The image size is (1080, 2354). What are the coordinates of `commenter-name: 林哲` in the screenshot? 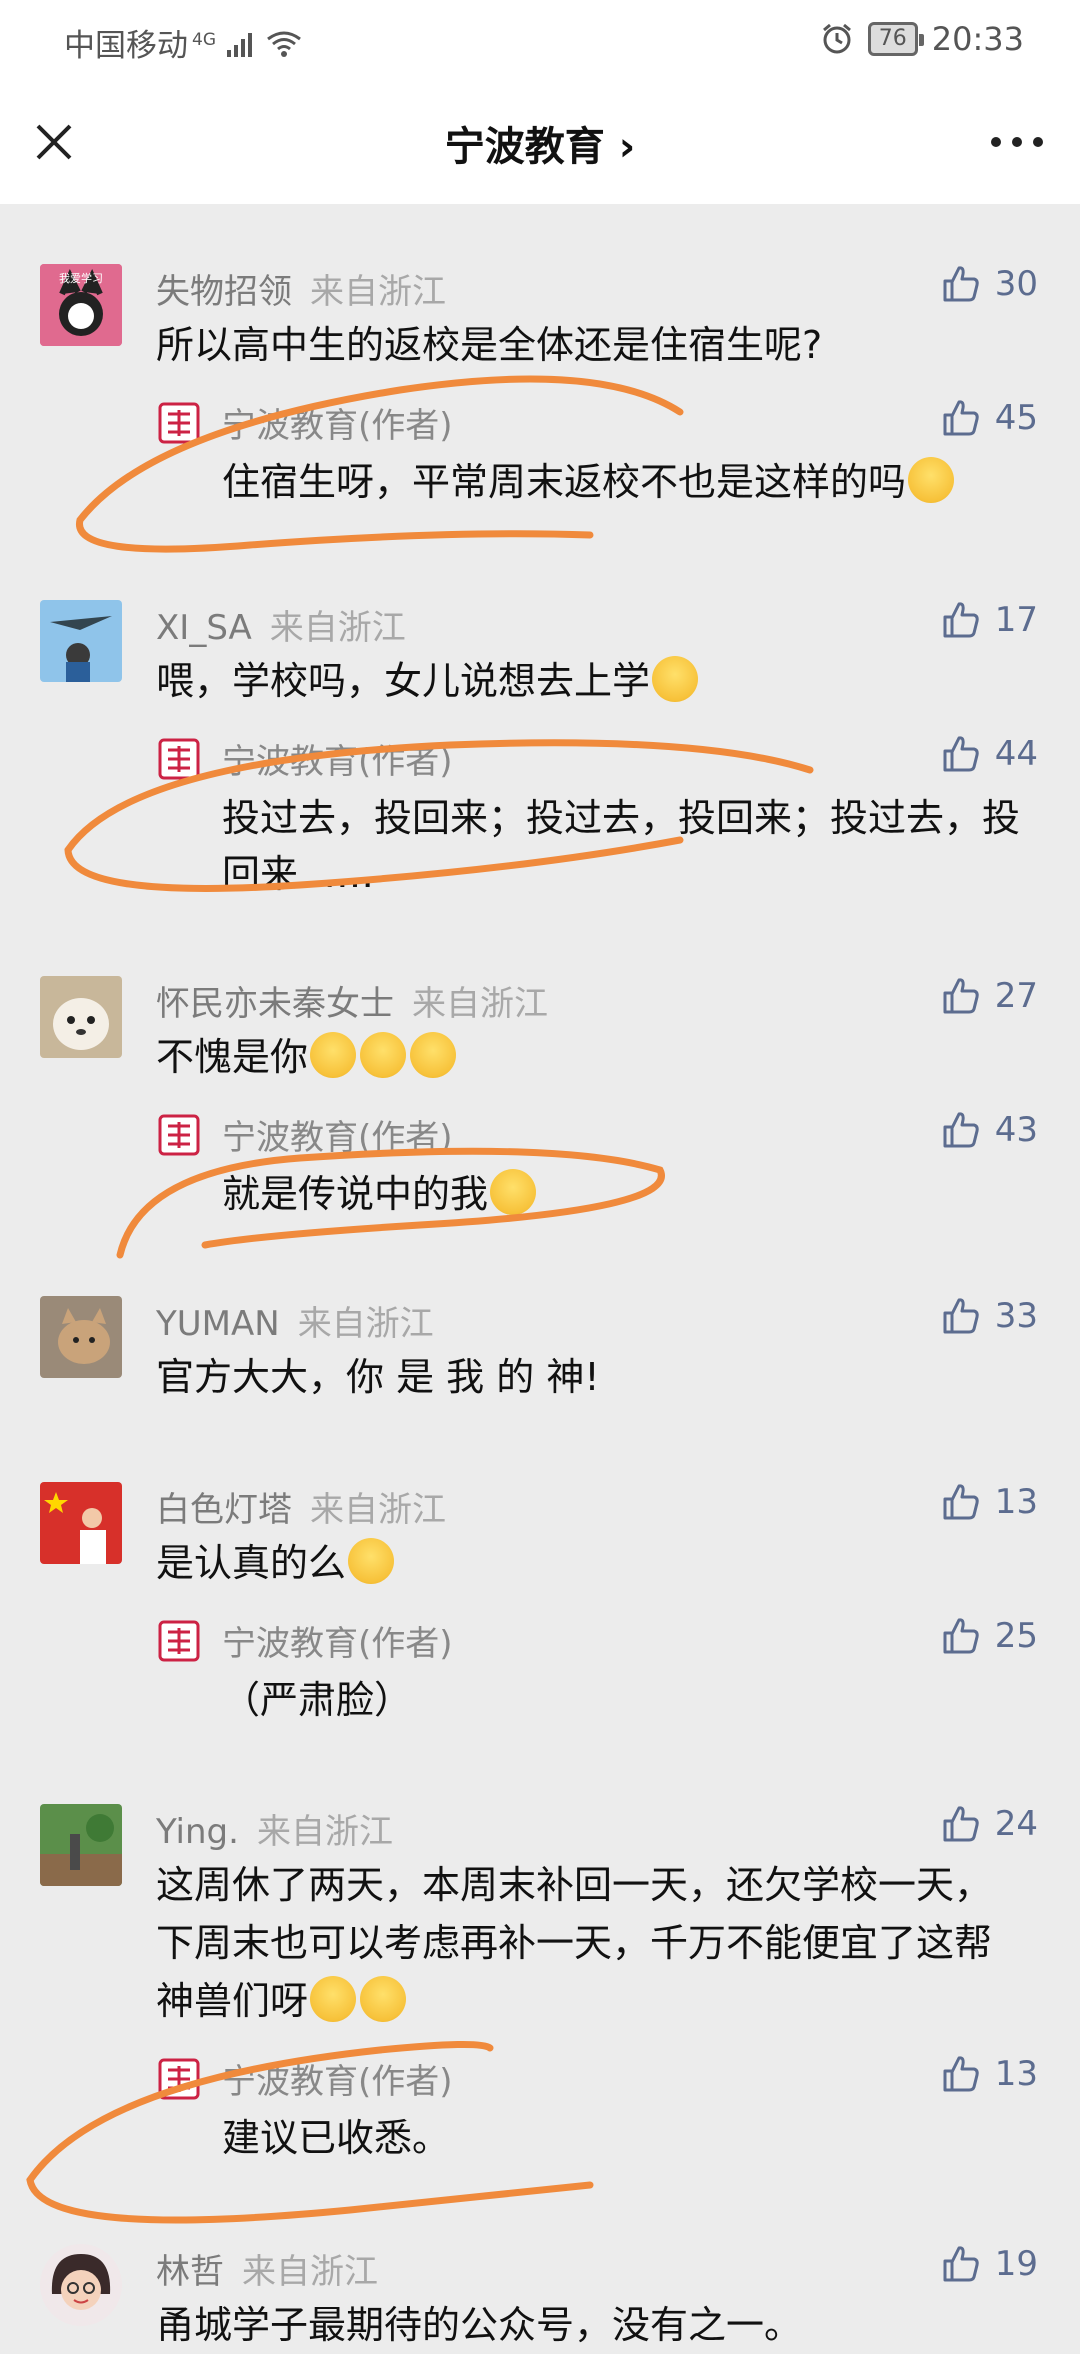 It's located at (190, 2272).